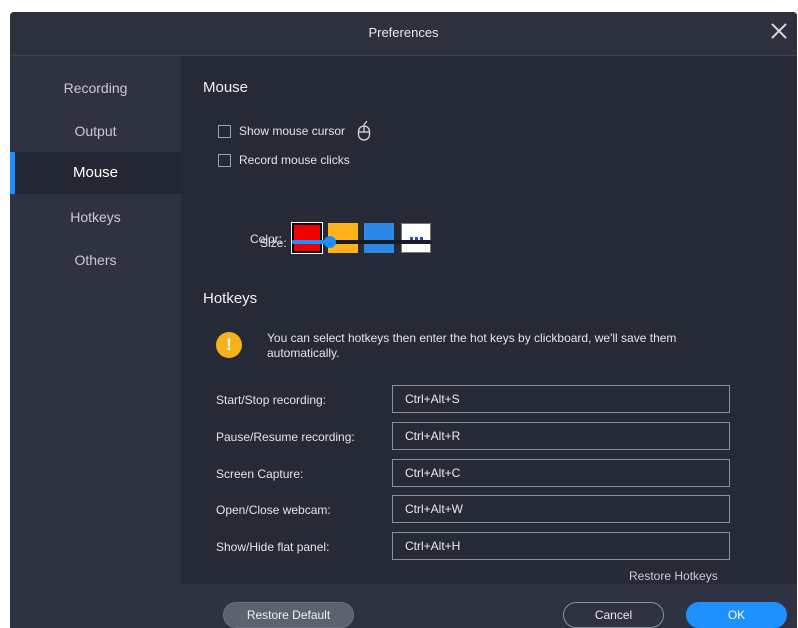 This screenshot has width=798, height=628. I want to click on record-clicks-option: Record mouse clicks, so click(284, 160).